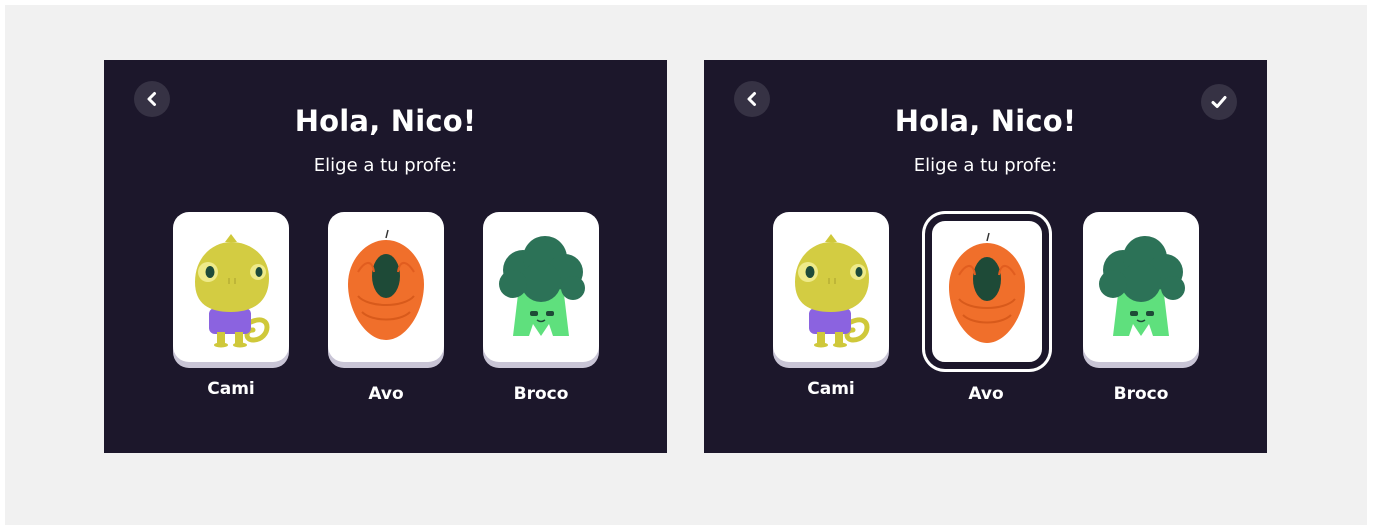  I want to click on teacher-card-avo, so click(386, 287).